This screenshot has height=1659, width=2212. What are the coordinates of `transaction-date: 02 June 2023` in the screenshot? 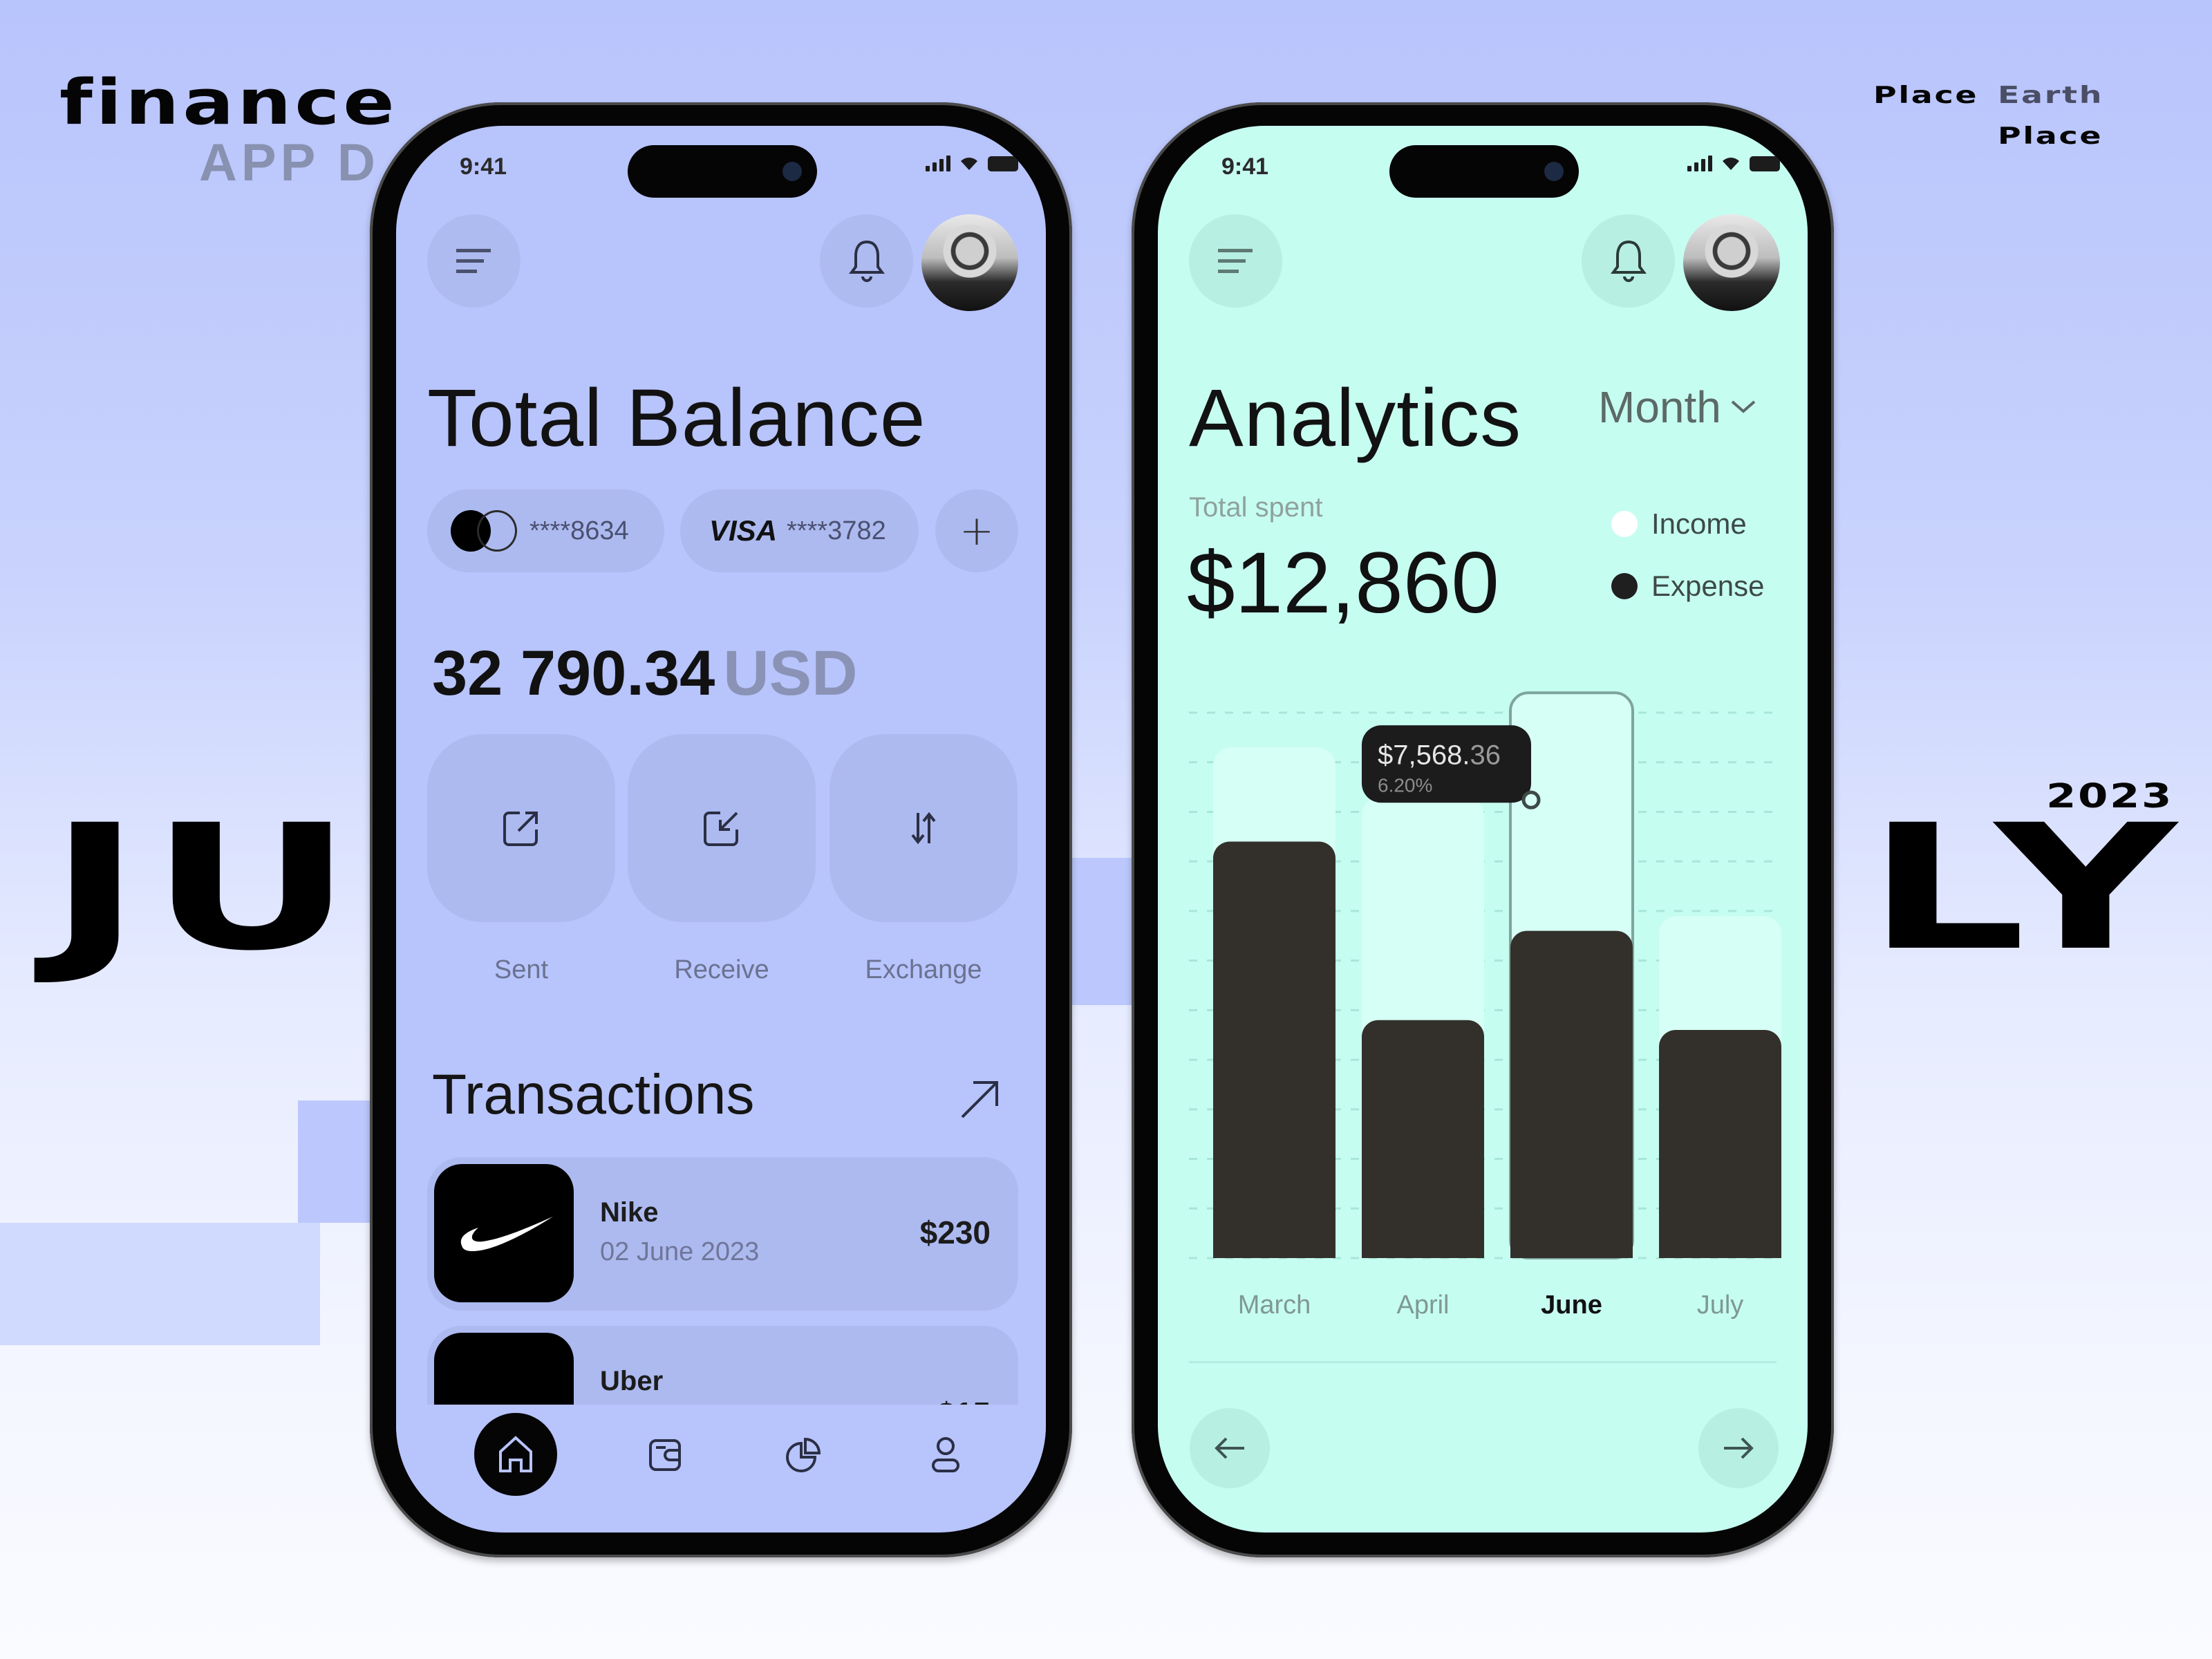 It's located at (680, 1251).